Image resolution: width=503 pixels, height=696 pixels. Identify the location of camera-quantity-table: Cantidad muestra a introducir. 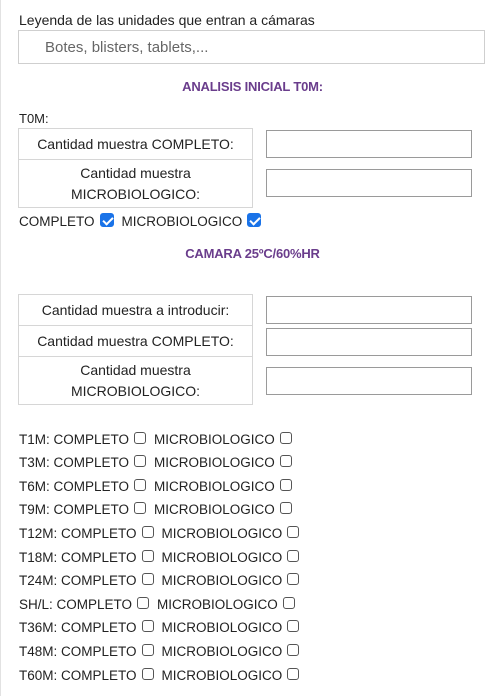
(135, 349).